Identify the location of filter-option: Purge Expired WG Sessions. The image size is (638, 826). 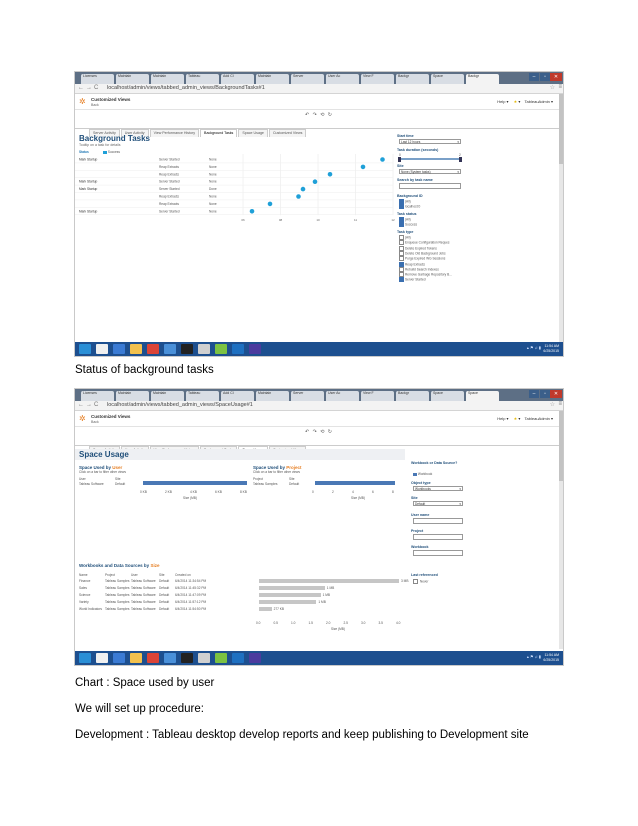
(422, 259).